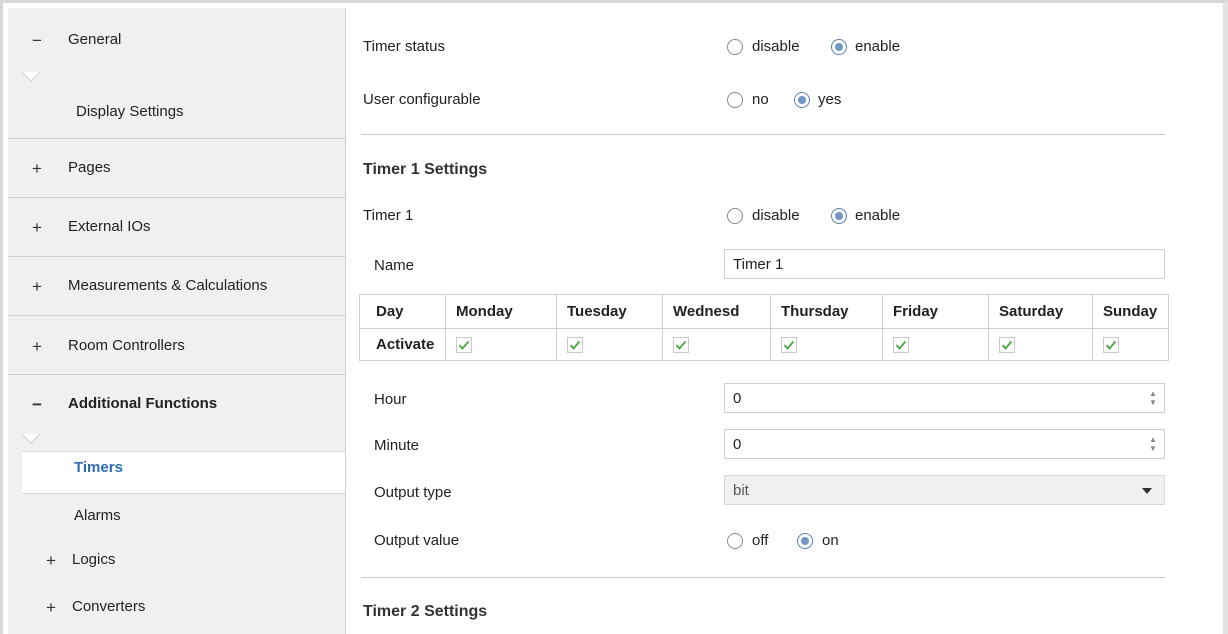 This screenshot has height=634, width=1228. Describe the element at coordinates (944, 398) in the screenshot. I see `hour-input: 0 ▲ ▼` at that location.